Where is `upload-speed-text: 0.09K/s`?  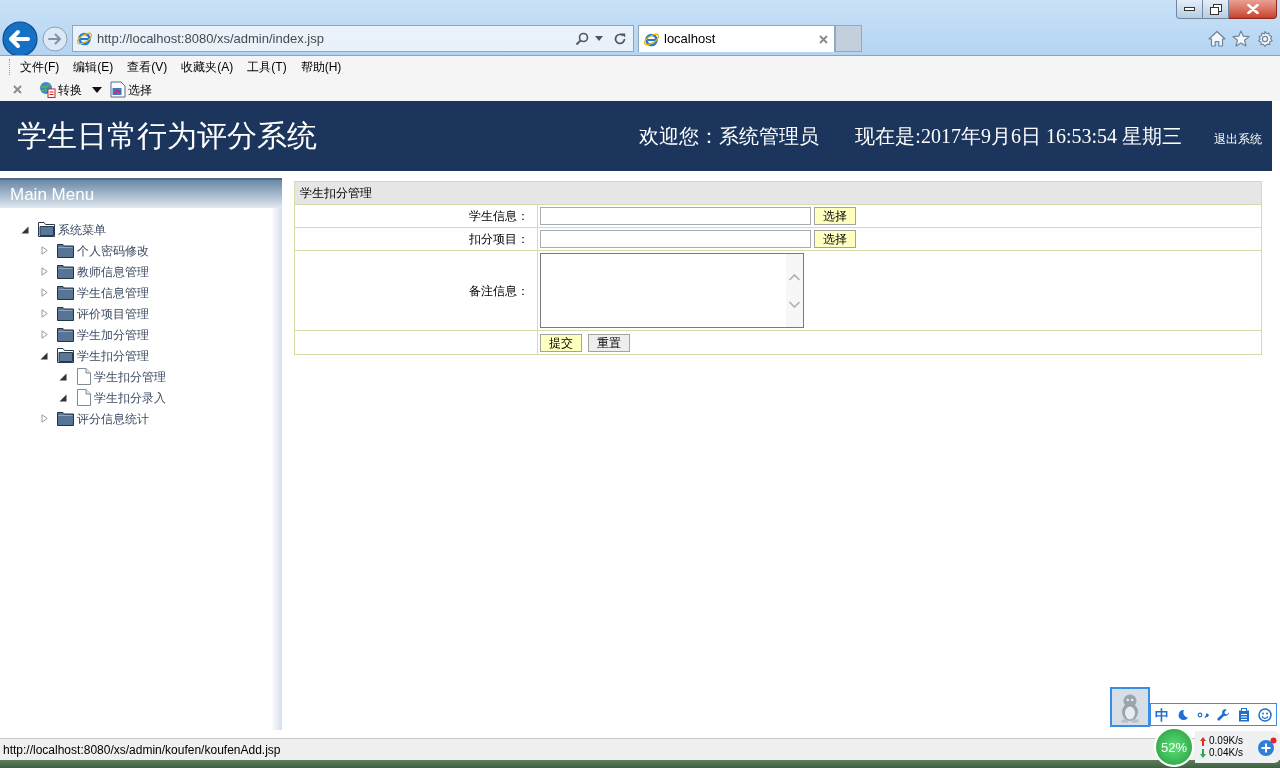 upload-speed-text: 0.09K/s is located at coordinates (1226, 741).